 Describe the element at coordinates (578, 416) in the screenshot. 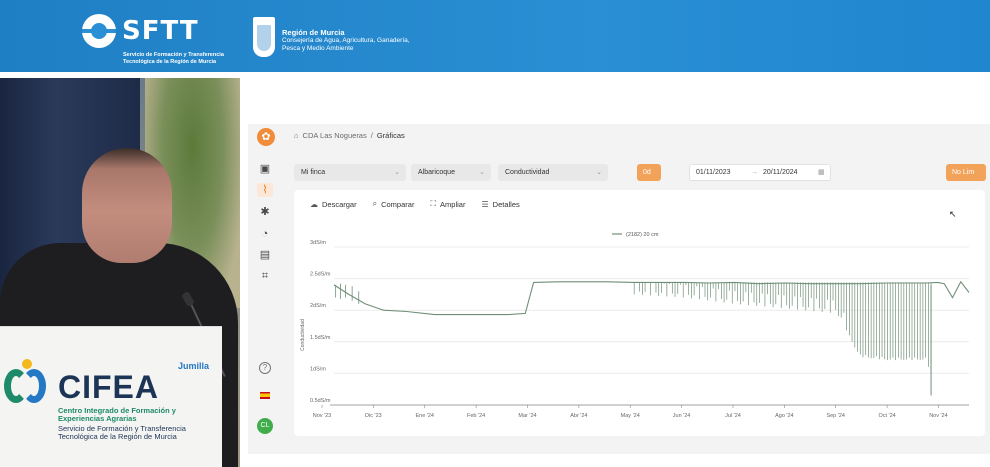

I see `x-tick-label: Abr '24` at that location.